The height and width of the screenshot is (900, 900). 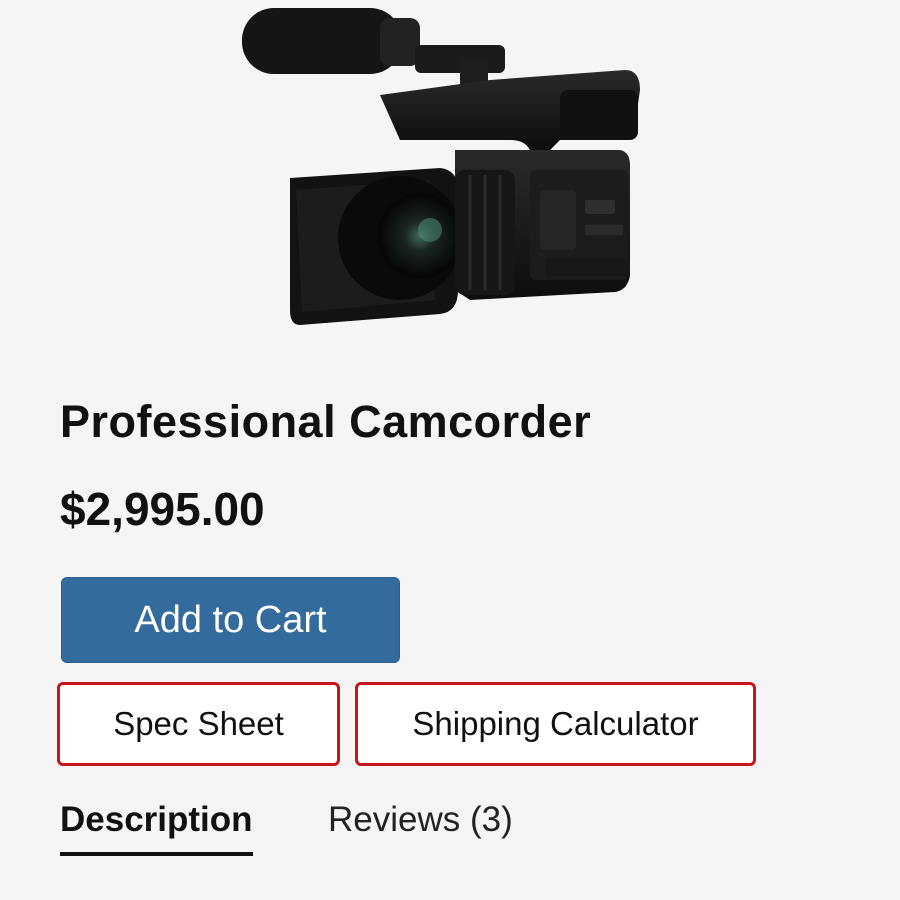 I want to click on tab-reviews: Reviews (3), so click(x=420, y=820).